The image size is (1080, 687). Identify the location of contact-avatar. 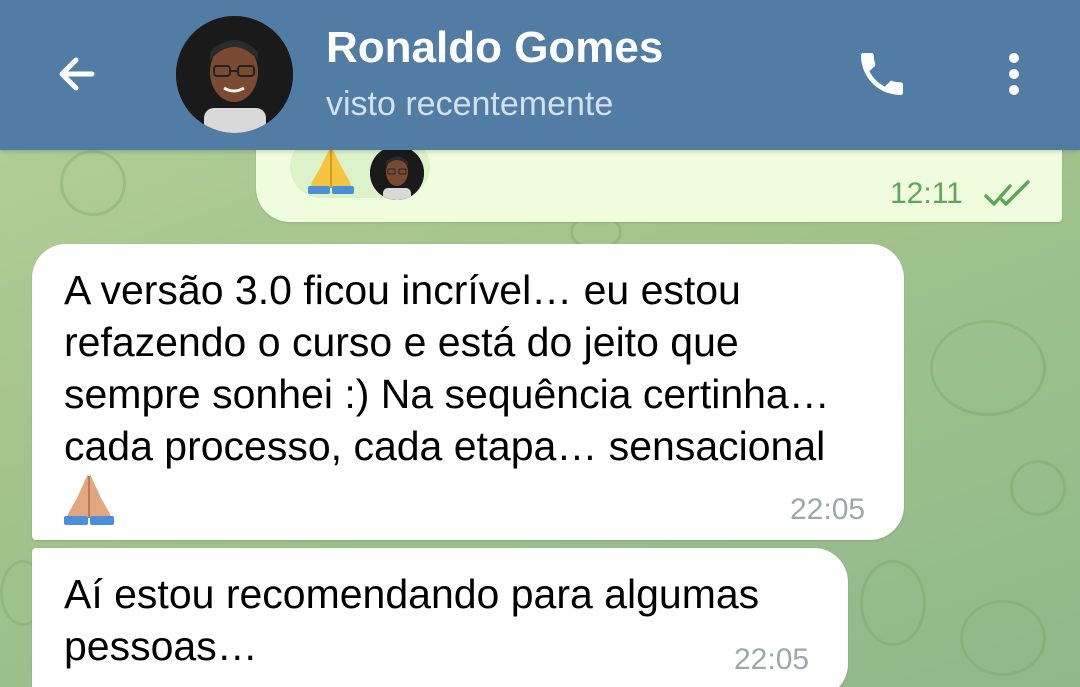
(234, 74).